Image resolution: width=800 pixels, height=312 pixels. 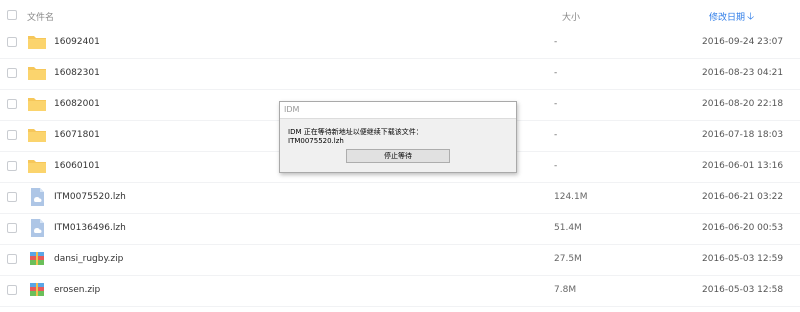 I want to click on file-name: 16092401, so click(x=77, y=42).